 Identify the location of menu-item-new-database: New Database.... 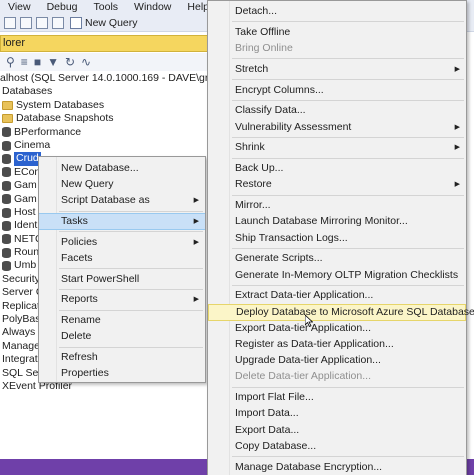
(122, 168).